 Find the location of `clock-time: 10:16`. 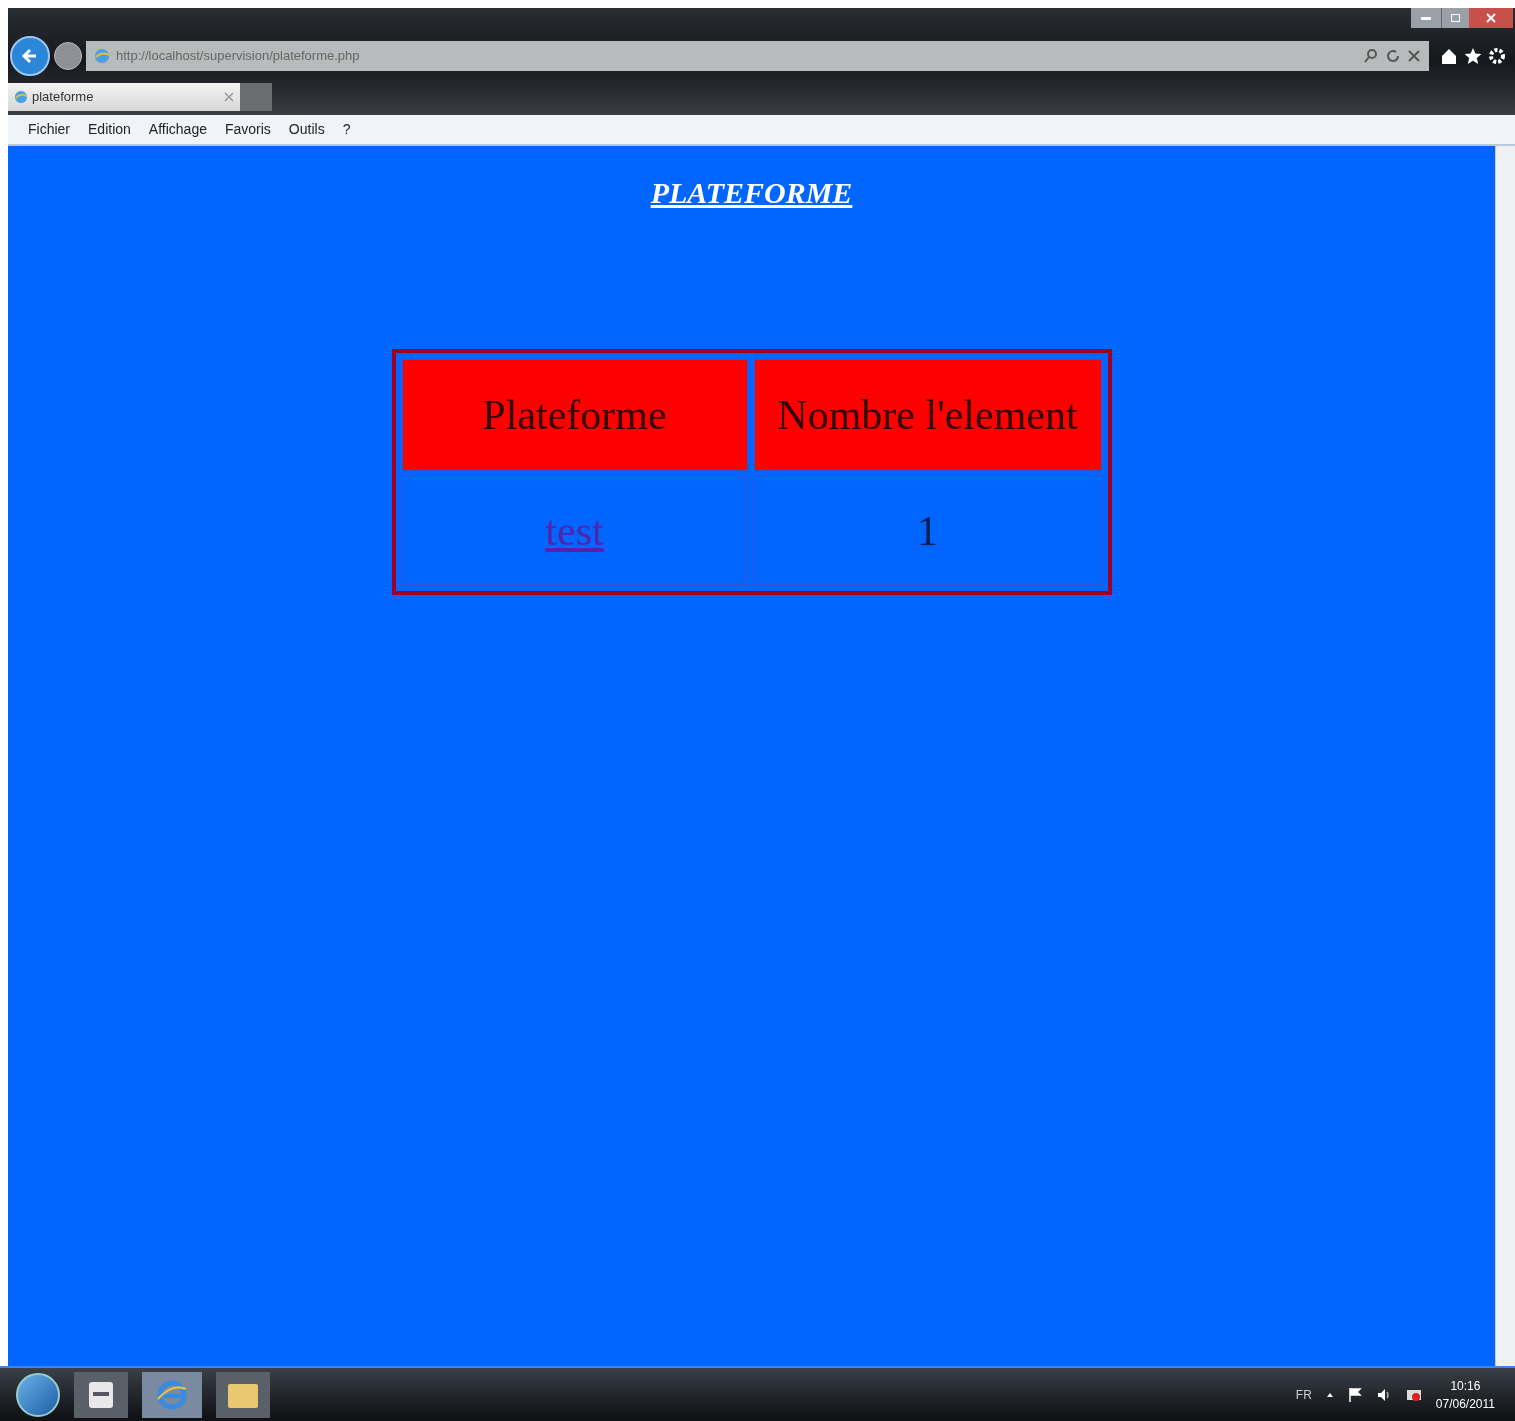

clock-time: 10:16 is located at coordinates (1465, 1386).